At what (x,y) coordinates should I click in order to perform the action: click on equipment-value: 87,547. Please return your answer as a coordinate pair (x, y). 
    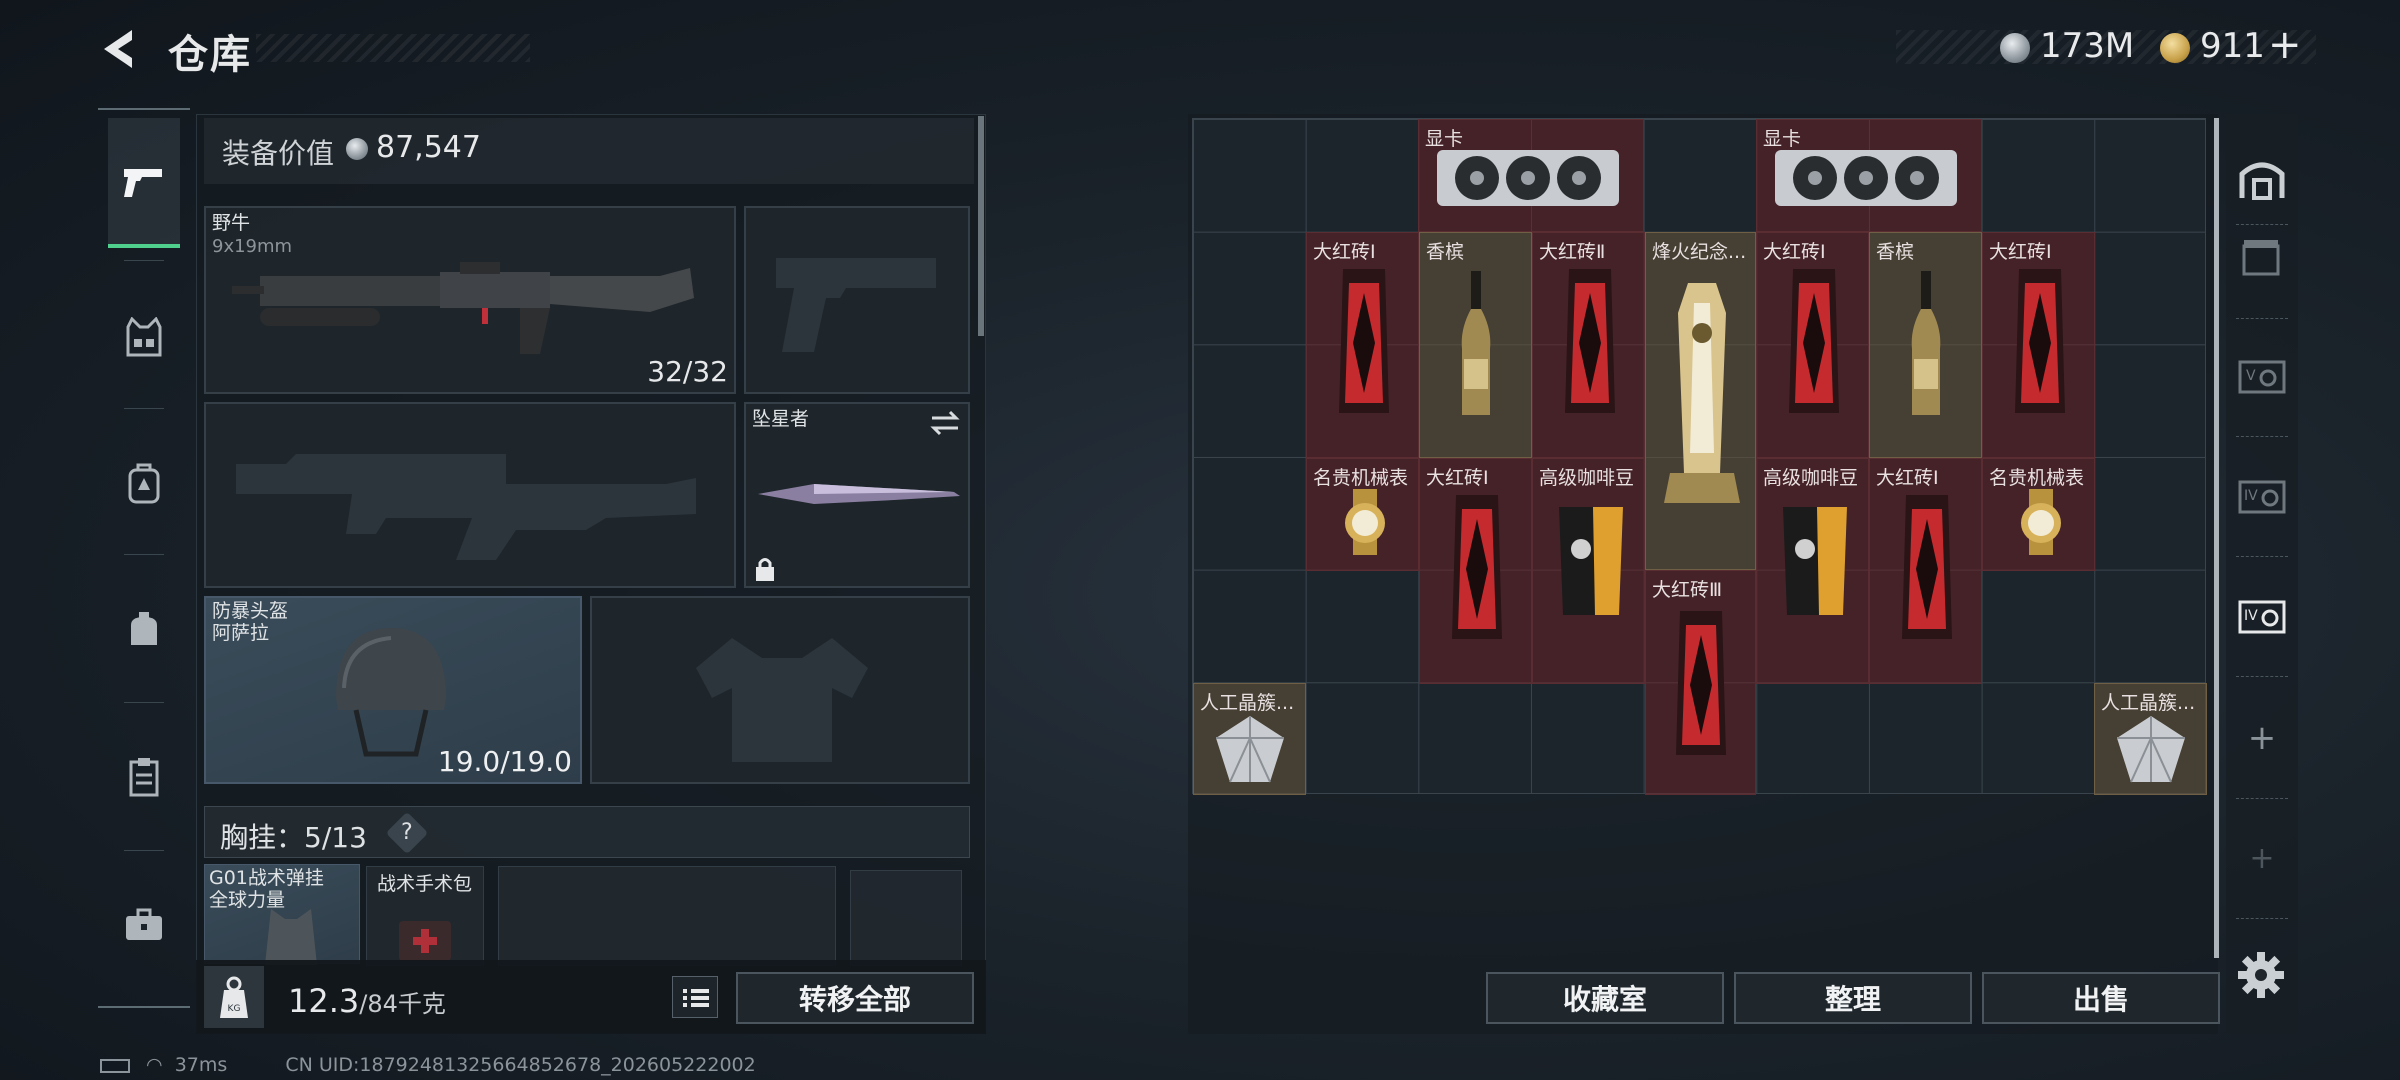
    Looking at the image, I should click on (428, 147).